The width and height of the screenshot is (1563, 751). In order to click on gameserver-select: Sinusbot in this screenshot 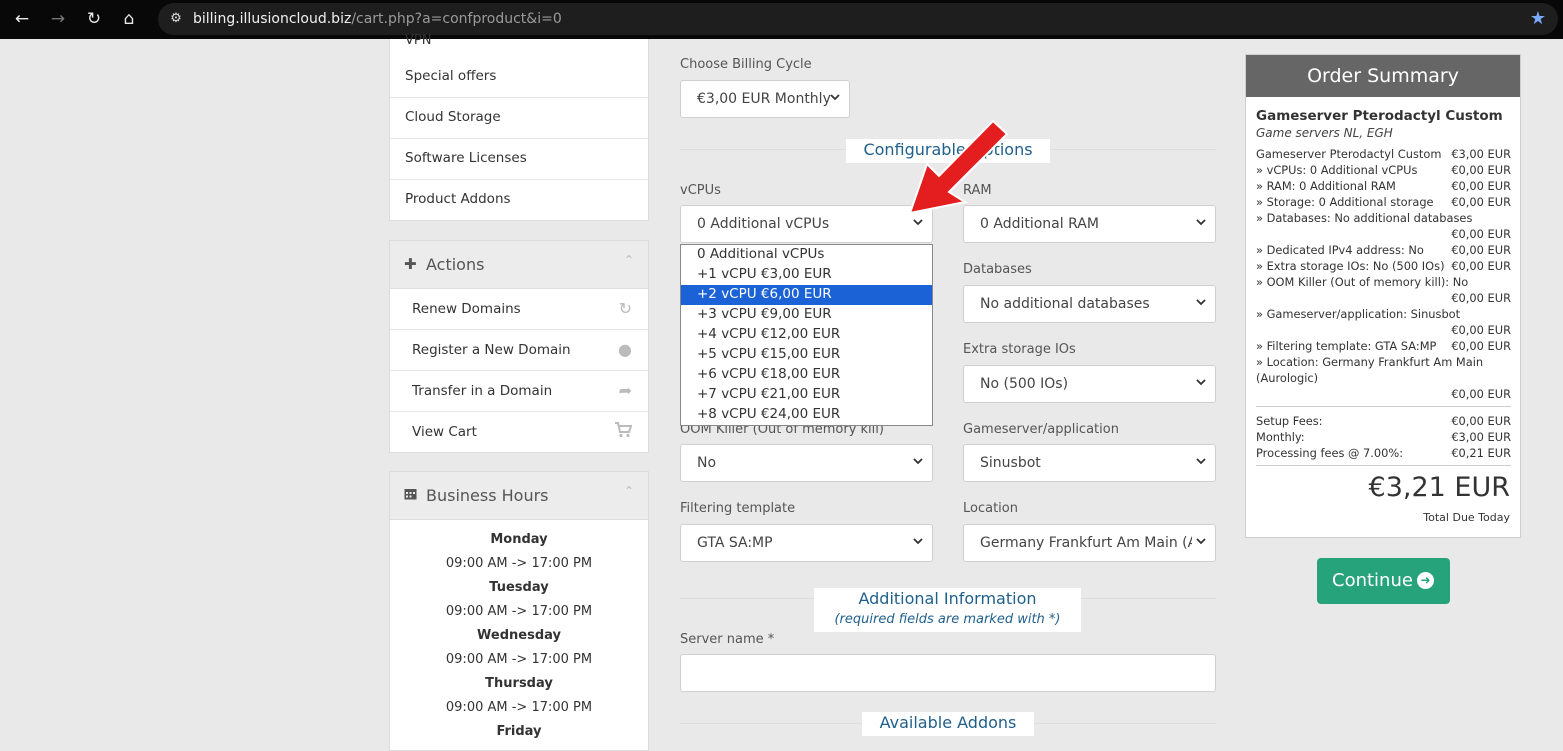, I will do `click(1089, 463)`.